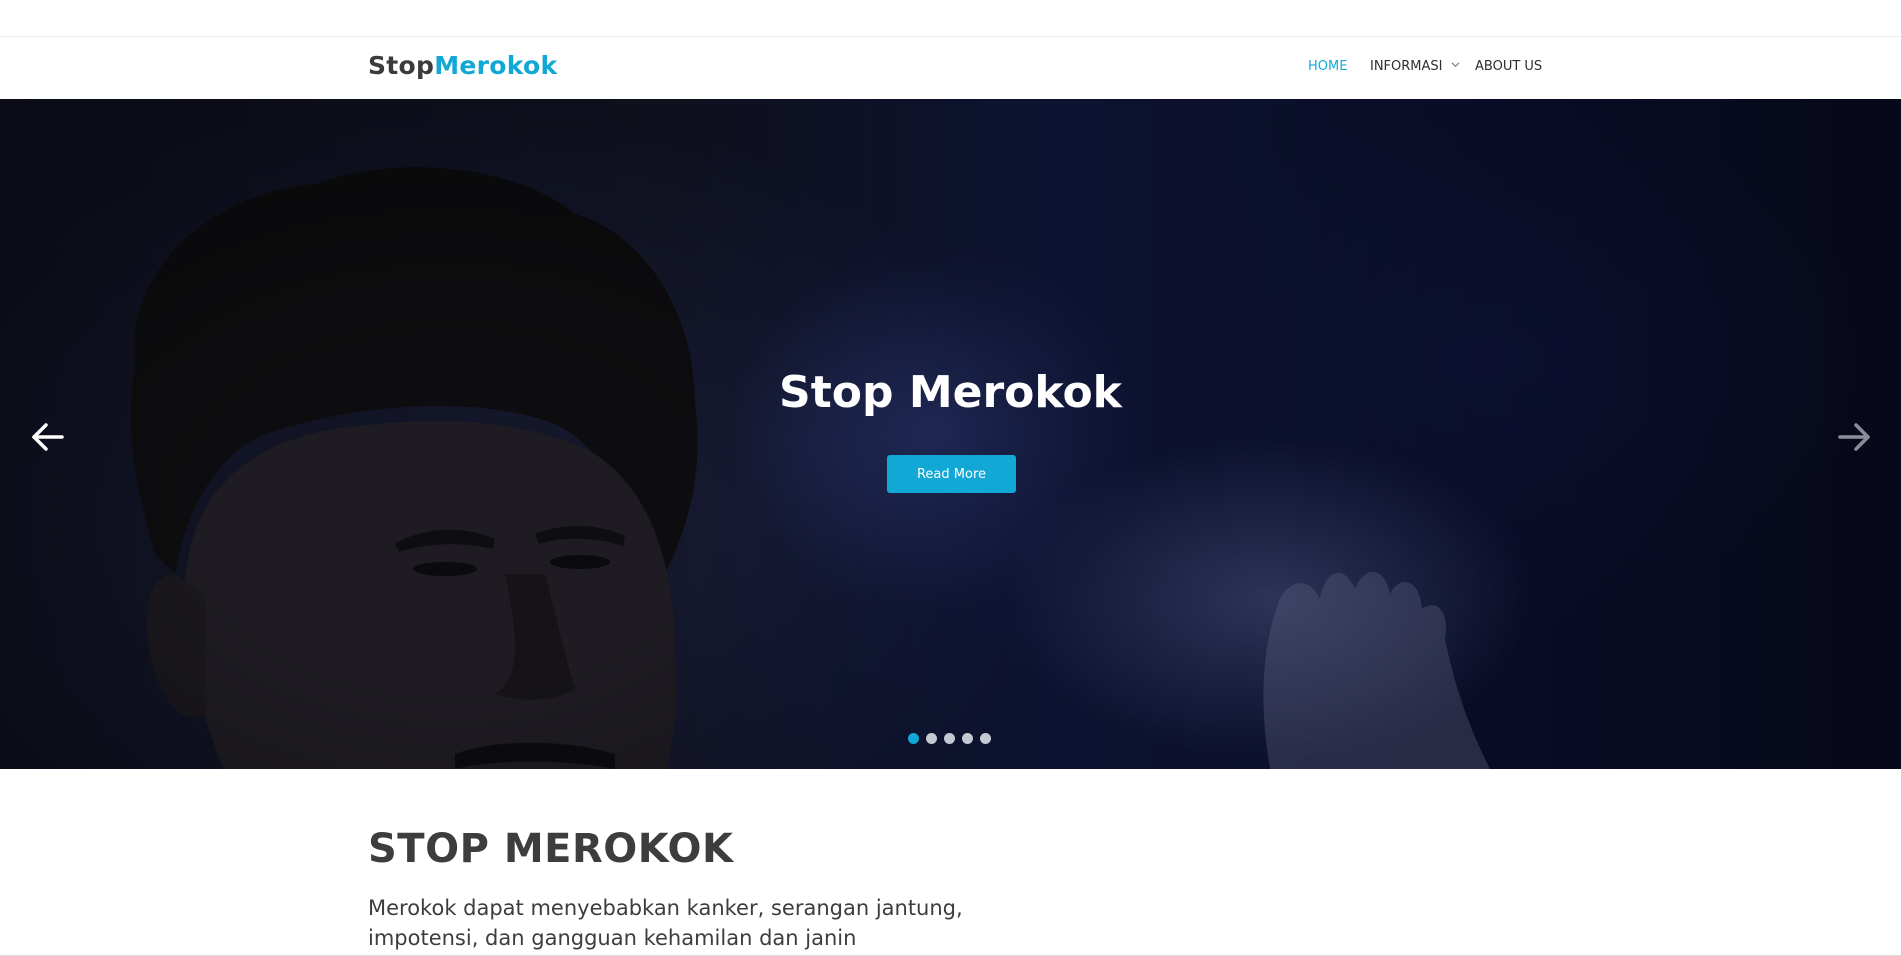 The width and height of the screenshot is (1901, 956). Describe the element at coordinates (1854, 437) in the screenshot. I see `arrow-right-icon` at that location.